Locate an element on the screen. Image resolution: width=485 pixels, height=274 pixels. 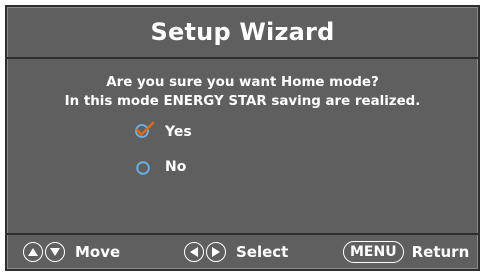
return-label: Return is located at coordinates (440, 252).